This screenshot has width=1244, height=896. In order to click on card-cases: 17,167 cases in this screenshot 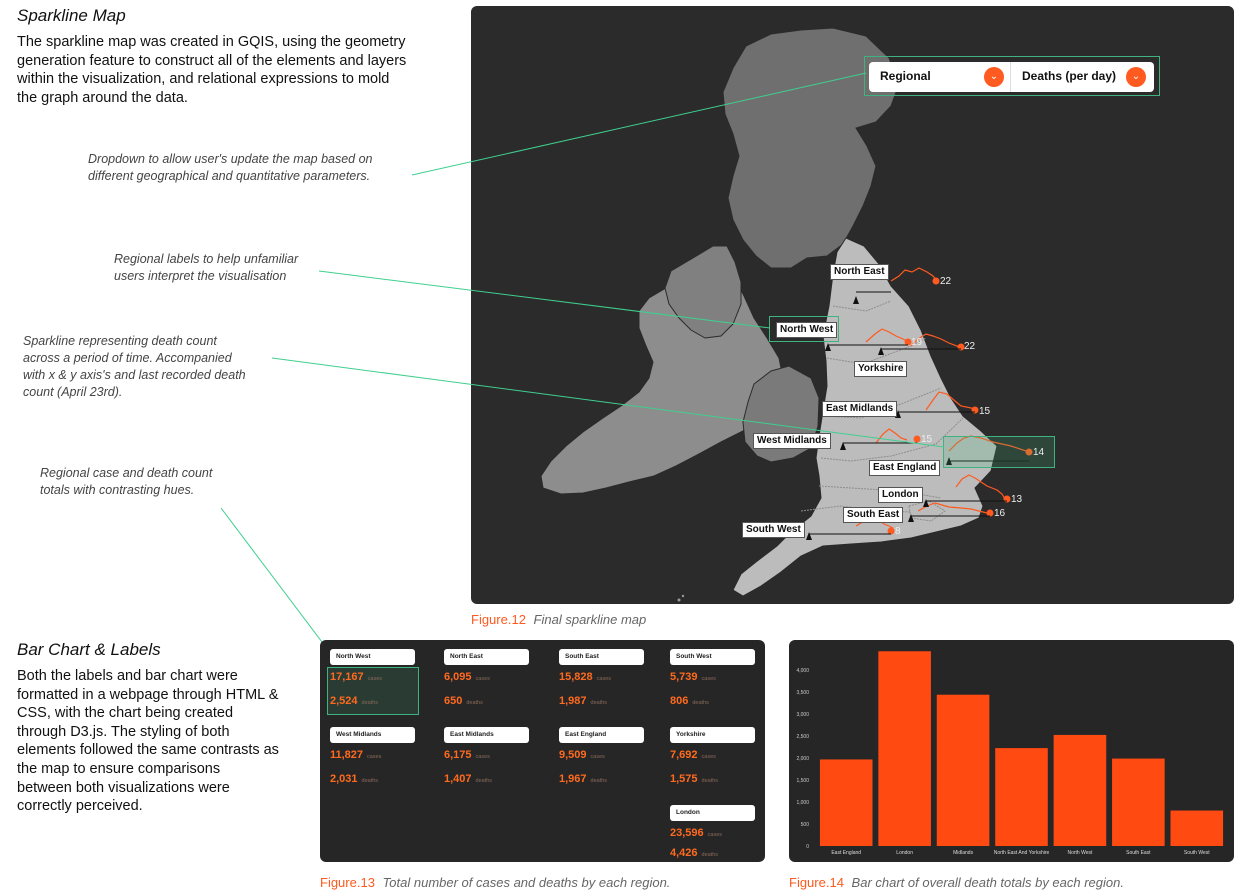, I will do `click(356, 677)`.